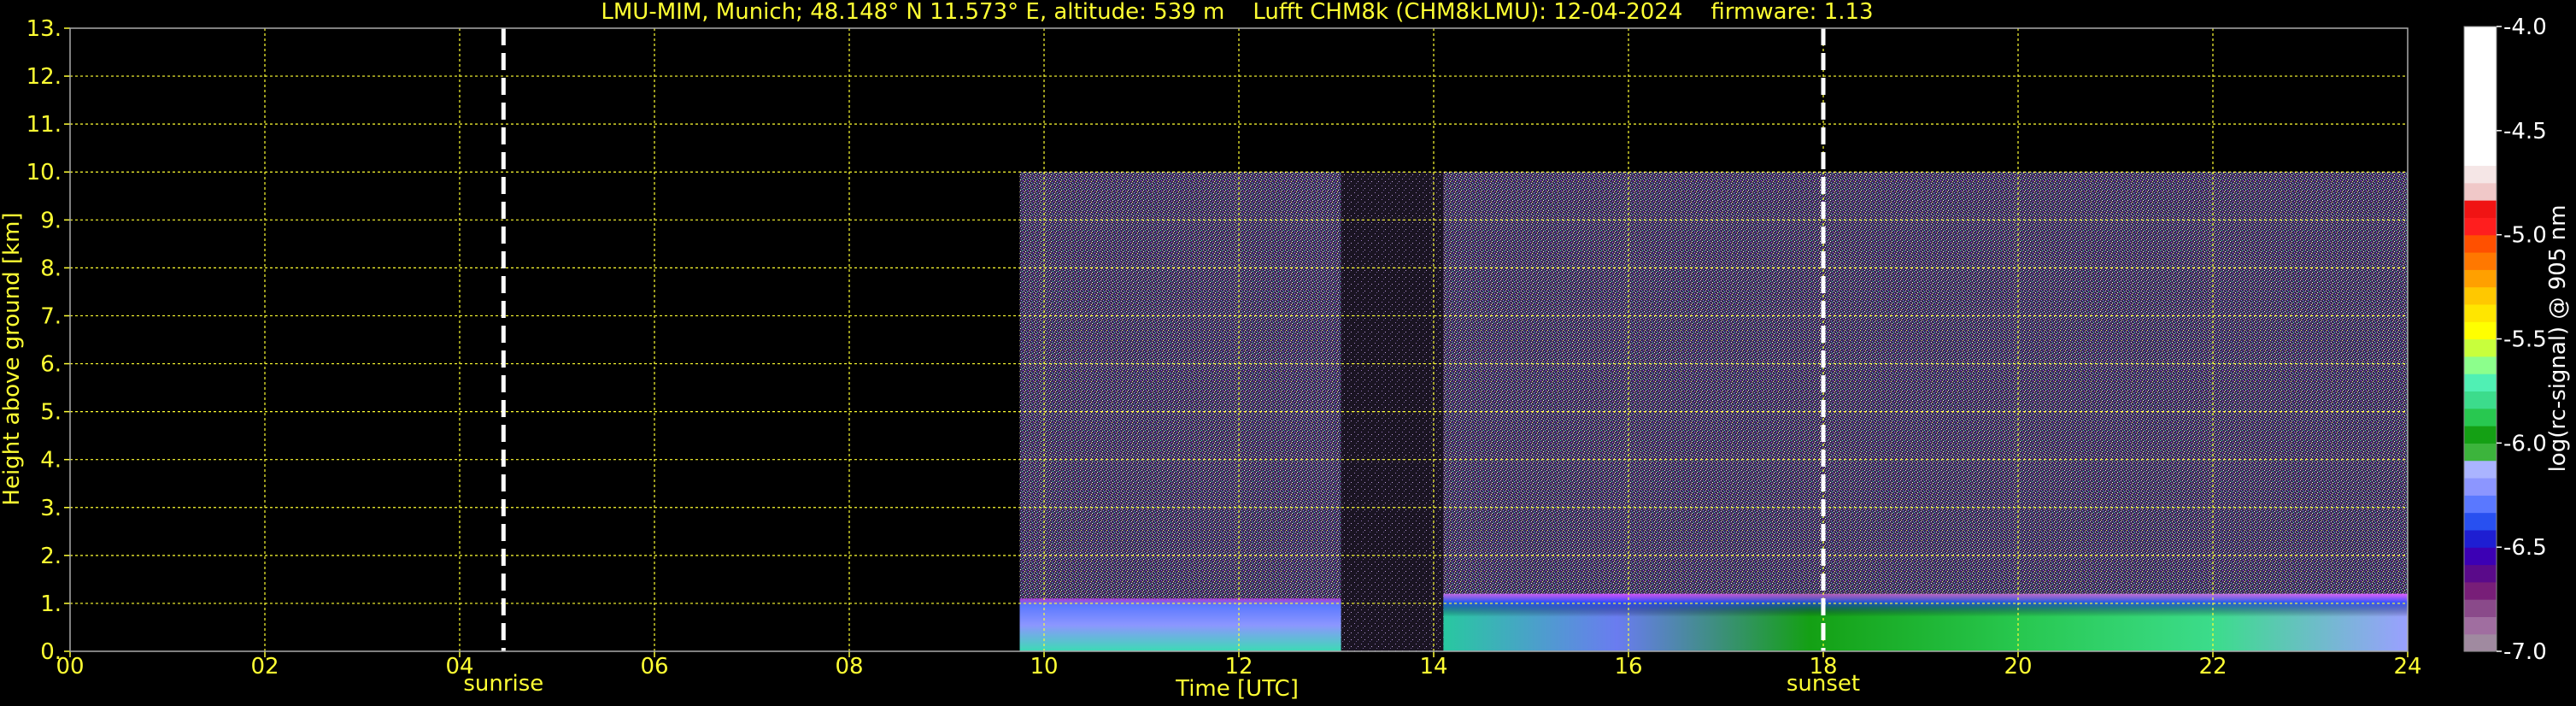  Describe the element at coordinates (2525, 443) in the screenshot. I see `colorbar-tick-label: -6.0` at that location.